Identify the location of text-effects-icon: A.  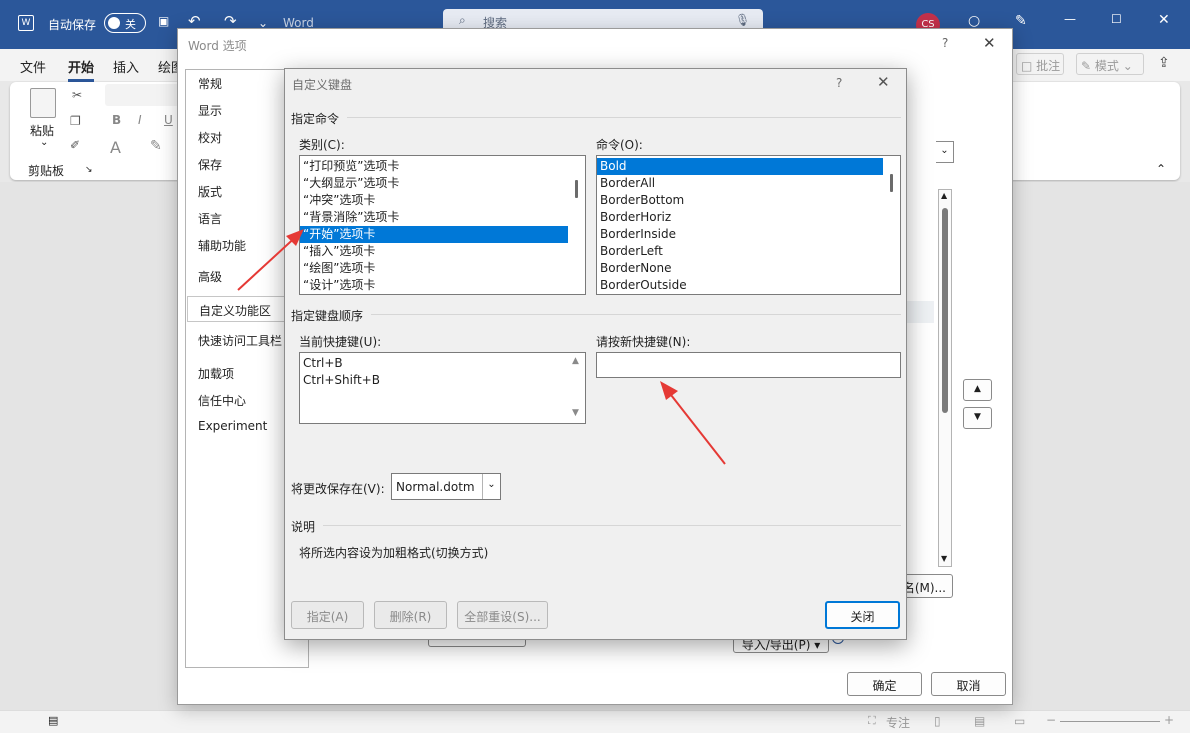
(115, 147).